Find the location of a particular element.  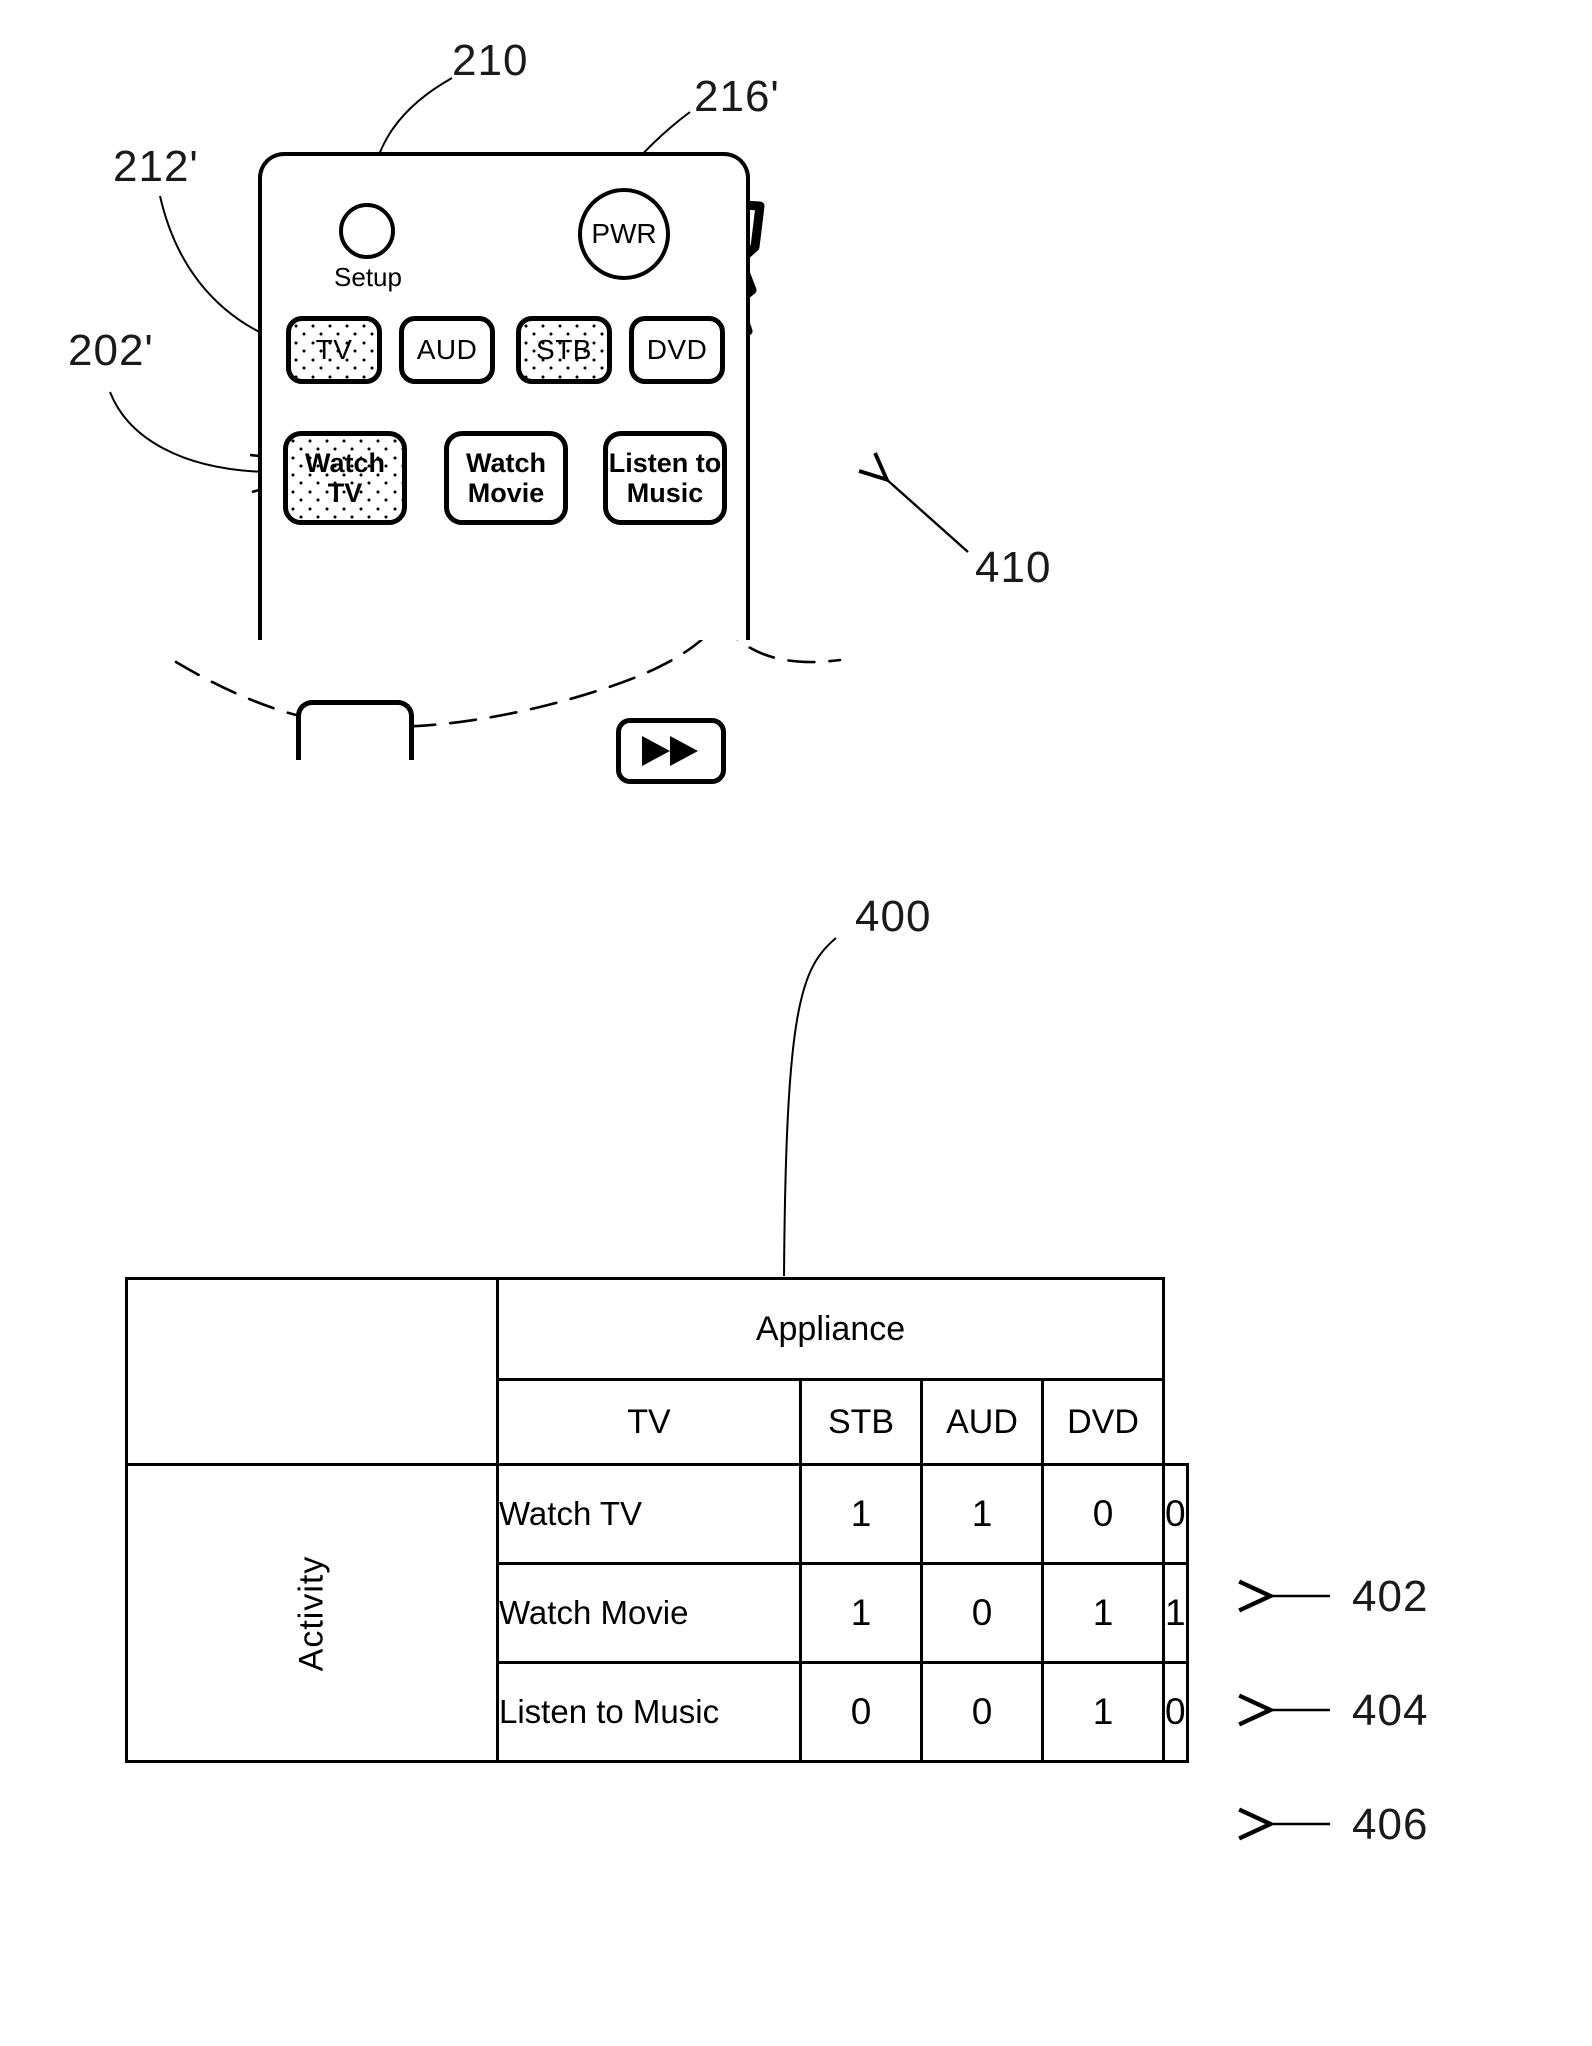

table-header-appliance: Appliance is located at coordinates (830, 1329).